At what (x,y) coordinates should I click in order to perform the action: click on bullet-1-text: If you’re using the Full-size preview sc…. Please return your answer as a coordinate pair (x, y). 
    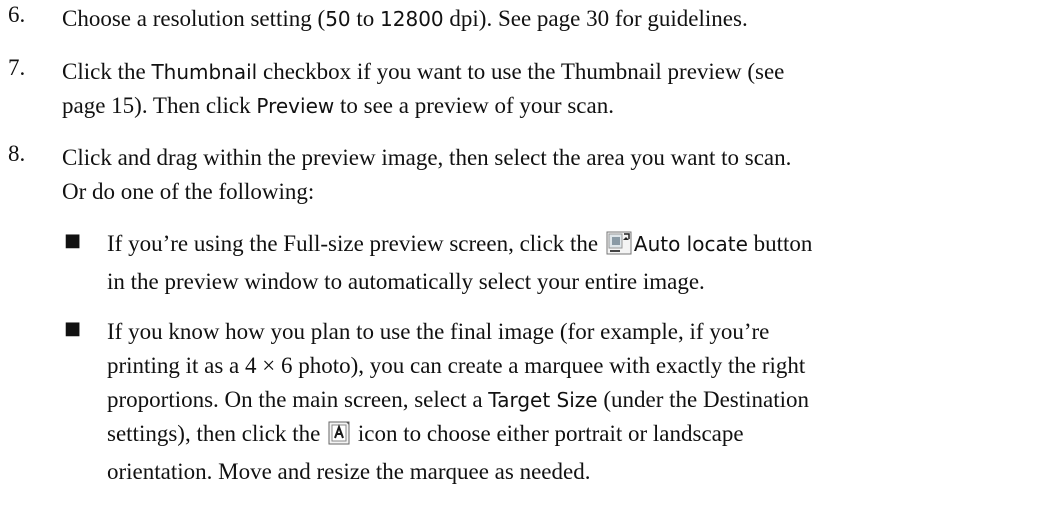
    Looking at the image, I should click on (574, 263).